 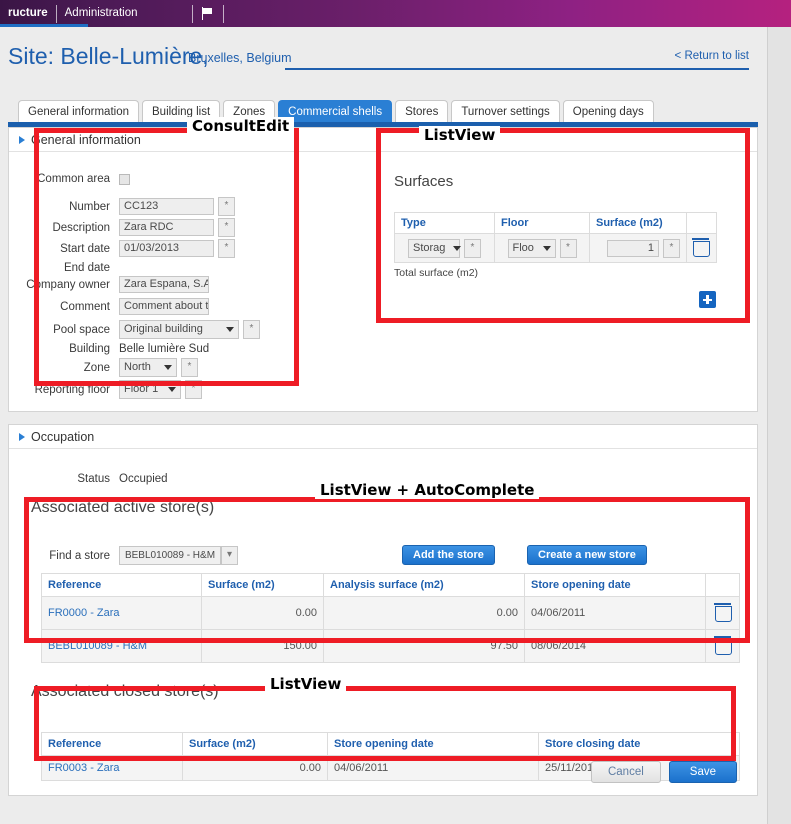 I want to click on zone-value: North, so click(x=137, y=367).